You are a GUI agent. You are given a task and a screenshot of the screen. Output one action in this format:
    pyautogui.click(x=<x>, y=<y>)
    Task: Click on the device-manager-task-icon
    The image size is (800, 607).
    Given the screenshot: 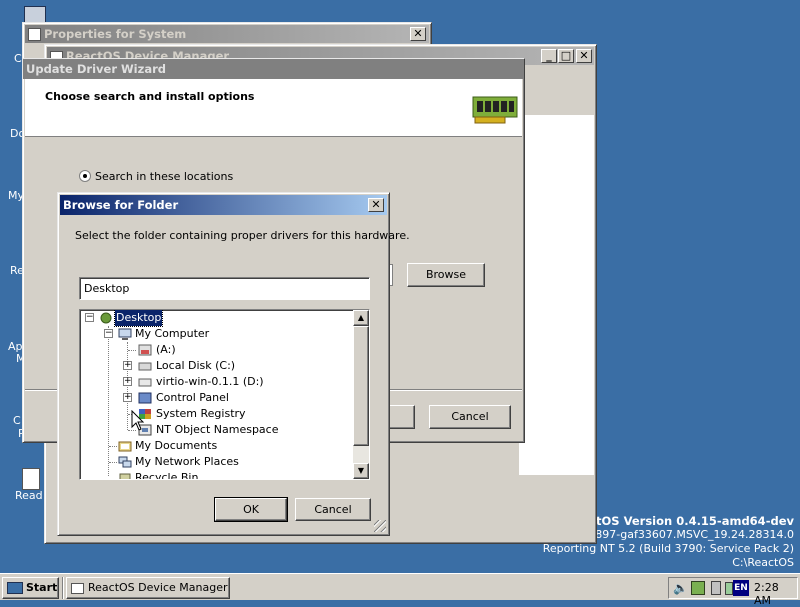 What is the action you would take?
    pyautogui.click(x=77, y=588)
    